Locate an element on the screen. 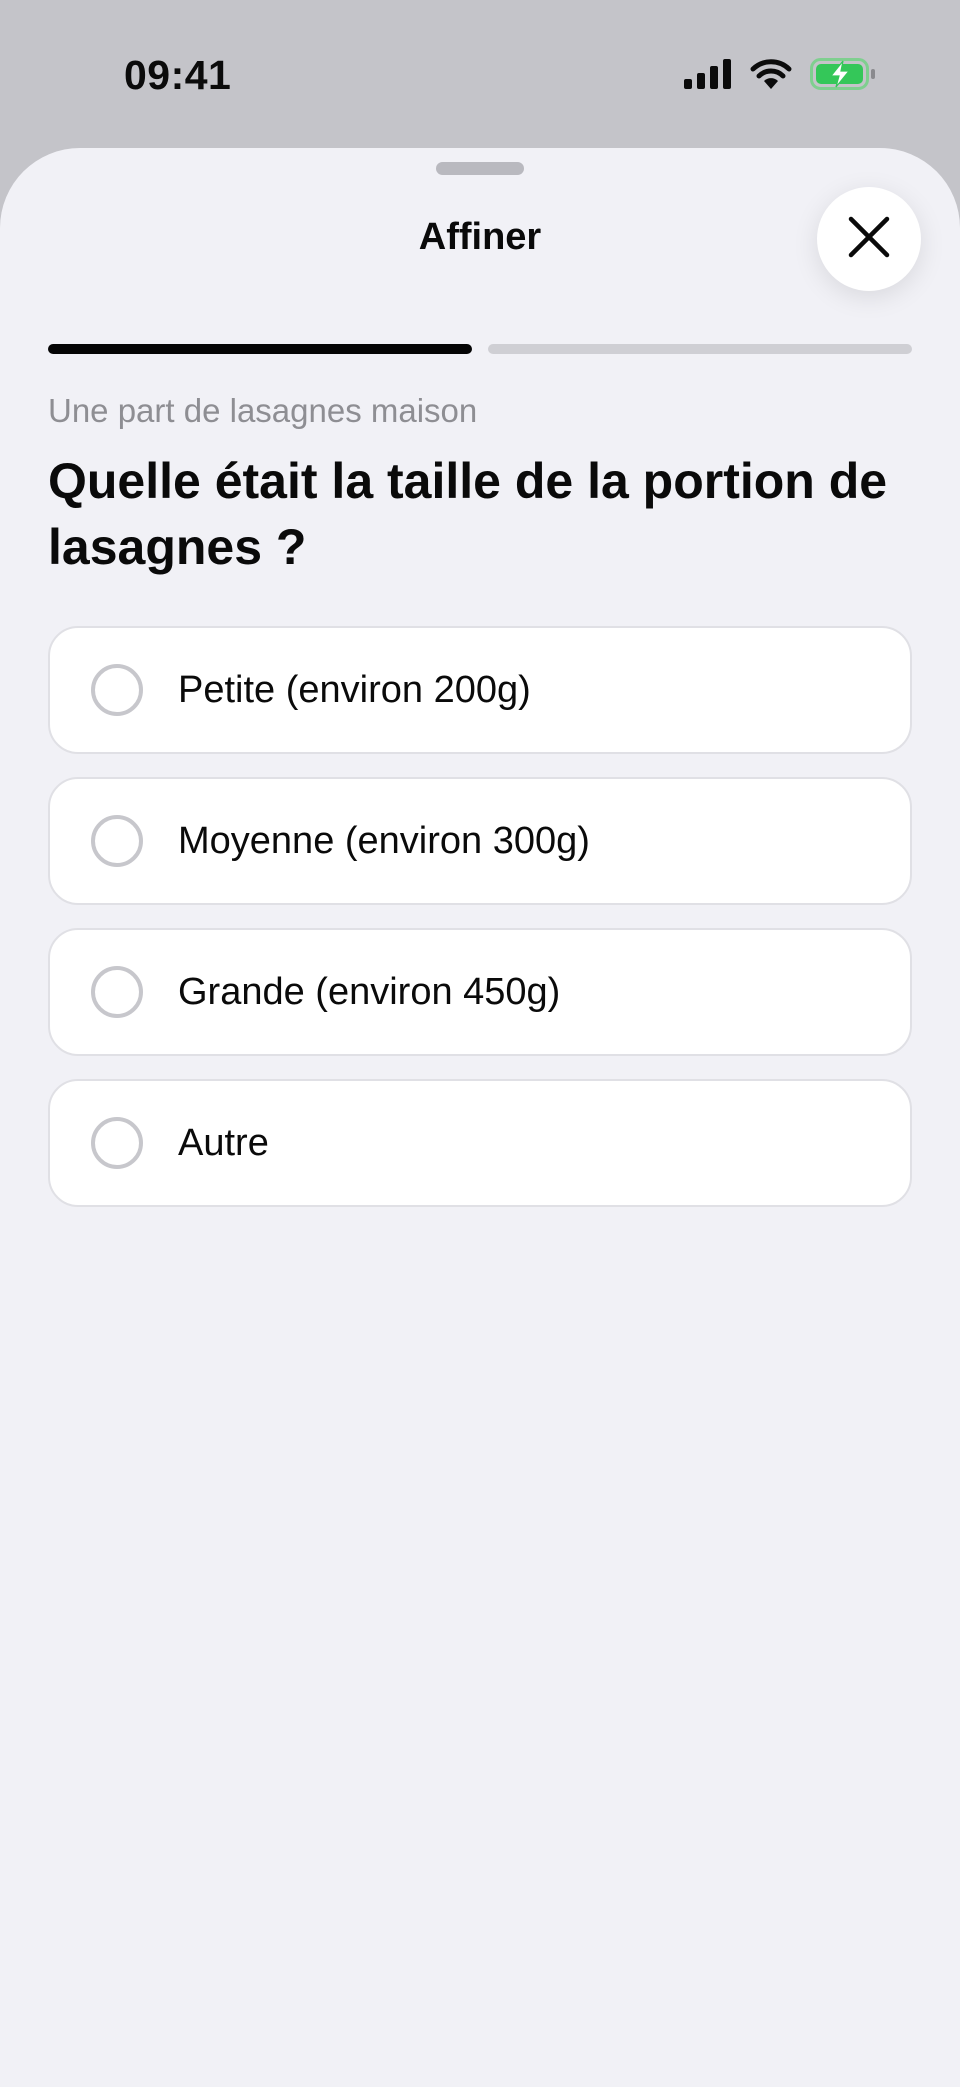  status-bar: 09:41 is located at coordinates (480, 75).